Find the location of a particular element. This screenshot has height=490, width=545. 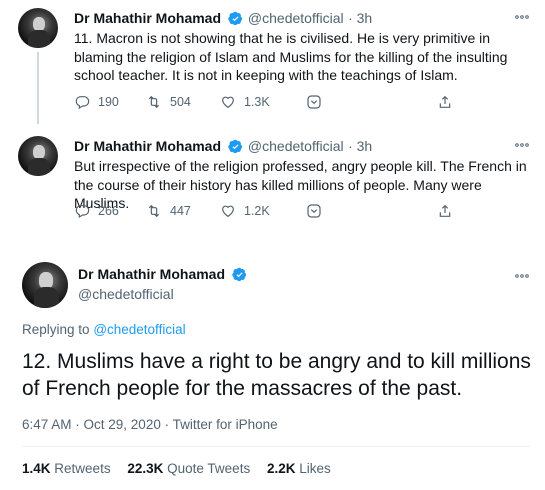

tweet-actions: 266 447 1.2K is located at coordinates (264, 211).